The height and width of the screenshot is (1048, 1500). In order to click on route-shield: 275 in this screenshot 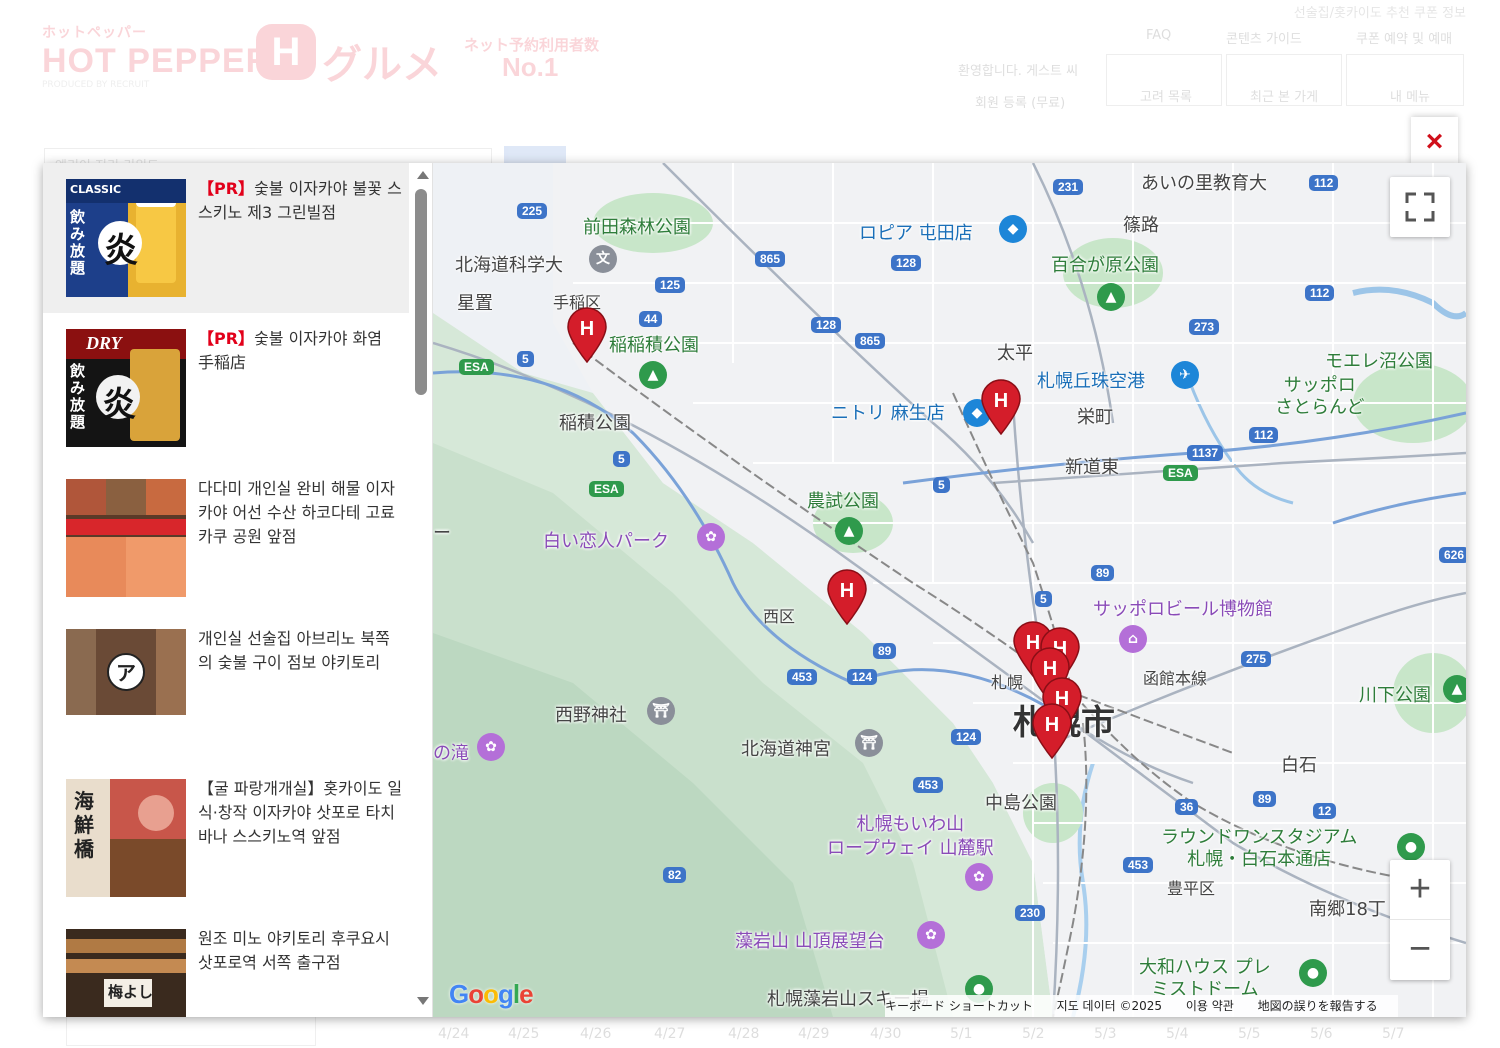, I will do `click(1256, 659)`.